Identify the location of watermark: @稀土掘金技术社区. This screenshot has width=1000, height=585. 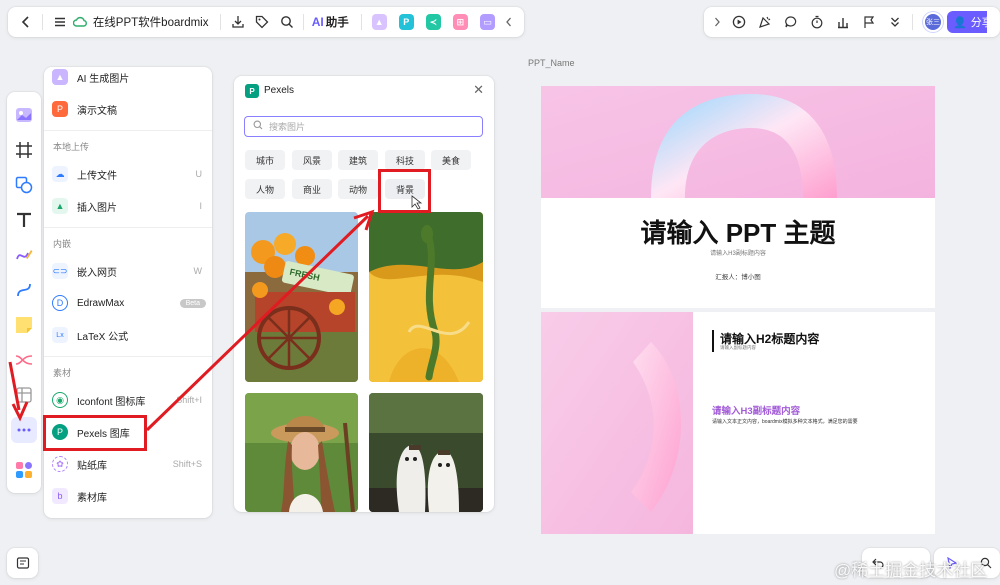
(911, 570).